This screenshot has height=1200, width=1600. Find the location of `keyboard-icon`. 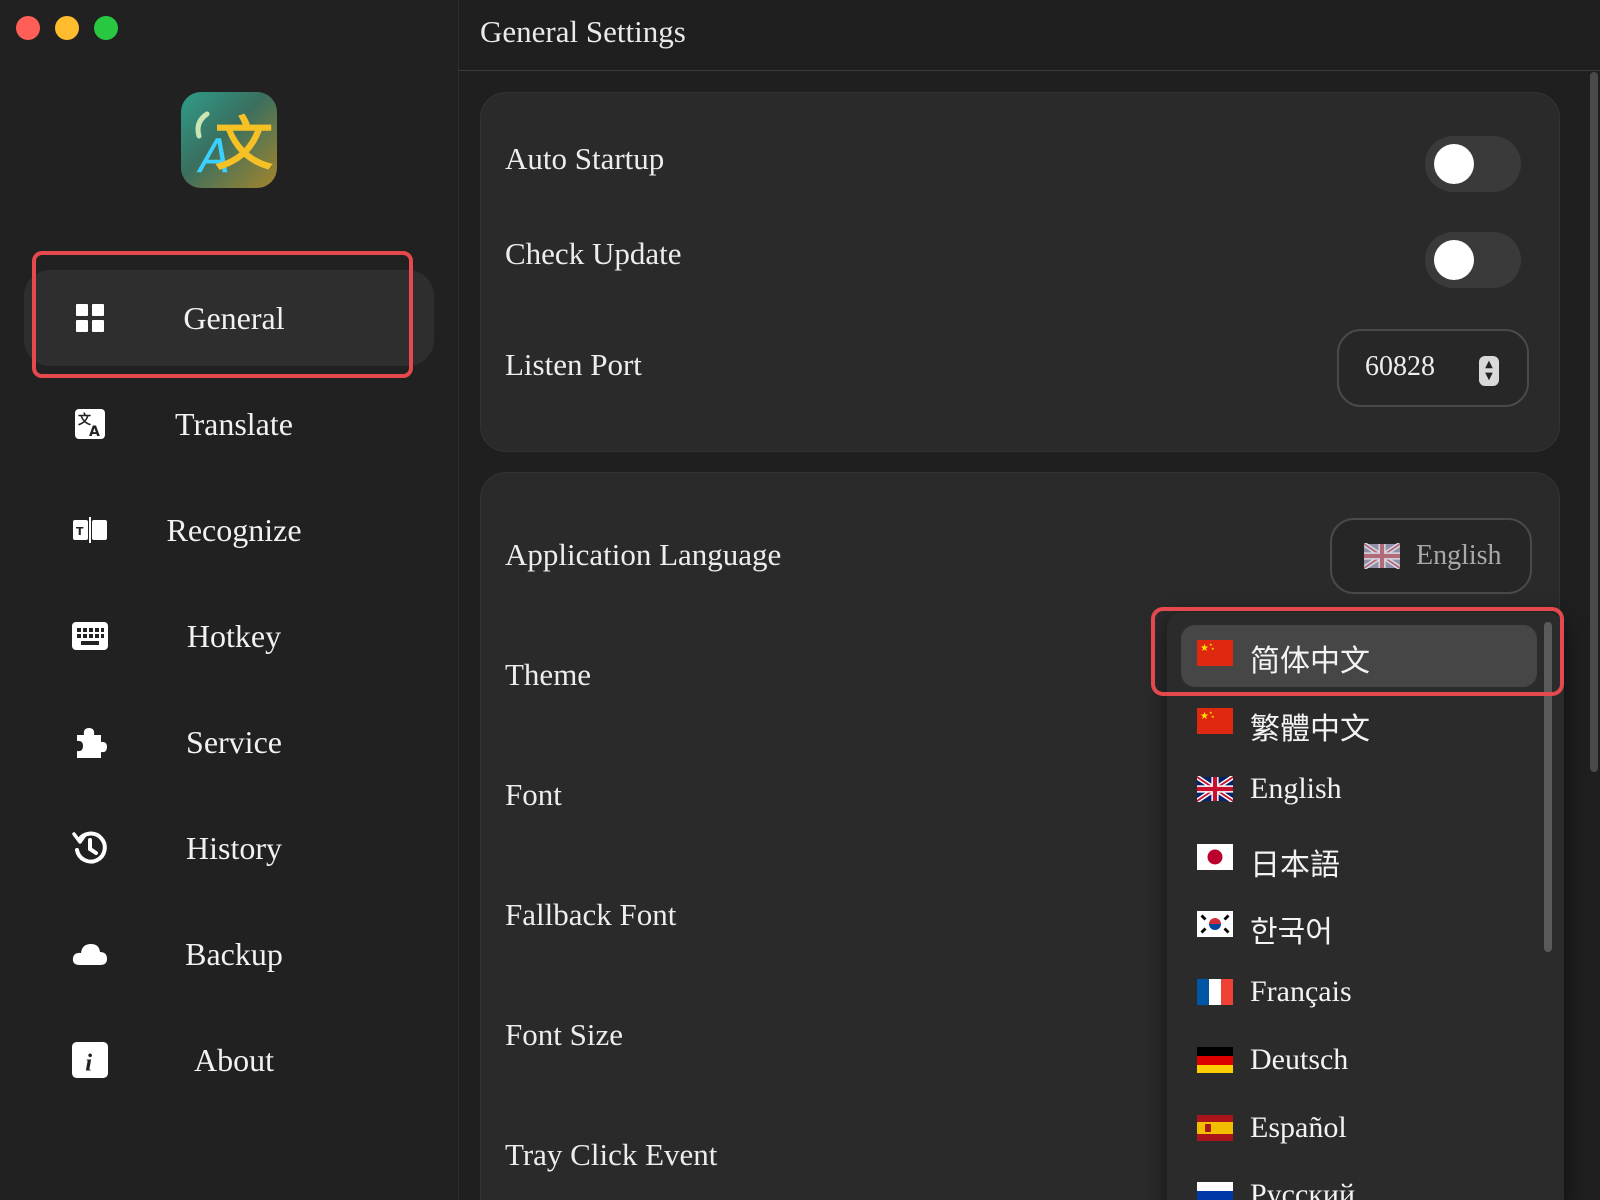

keyboard-icon is located at coordinates (90, 636).